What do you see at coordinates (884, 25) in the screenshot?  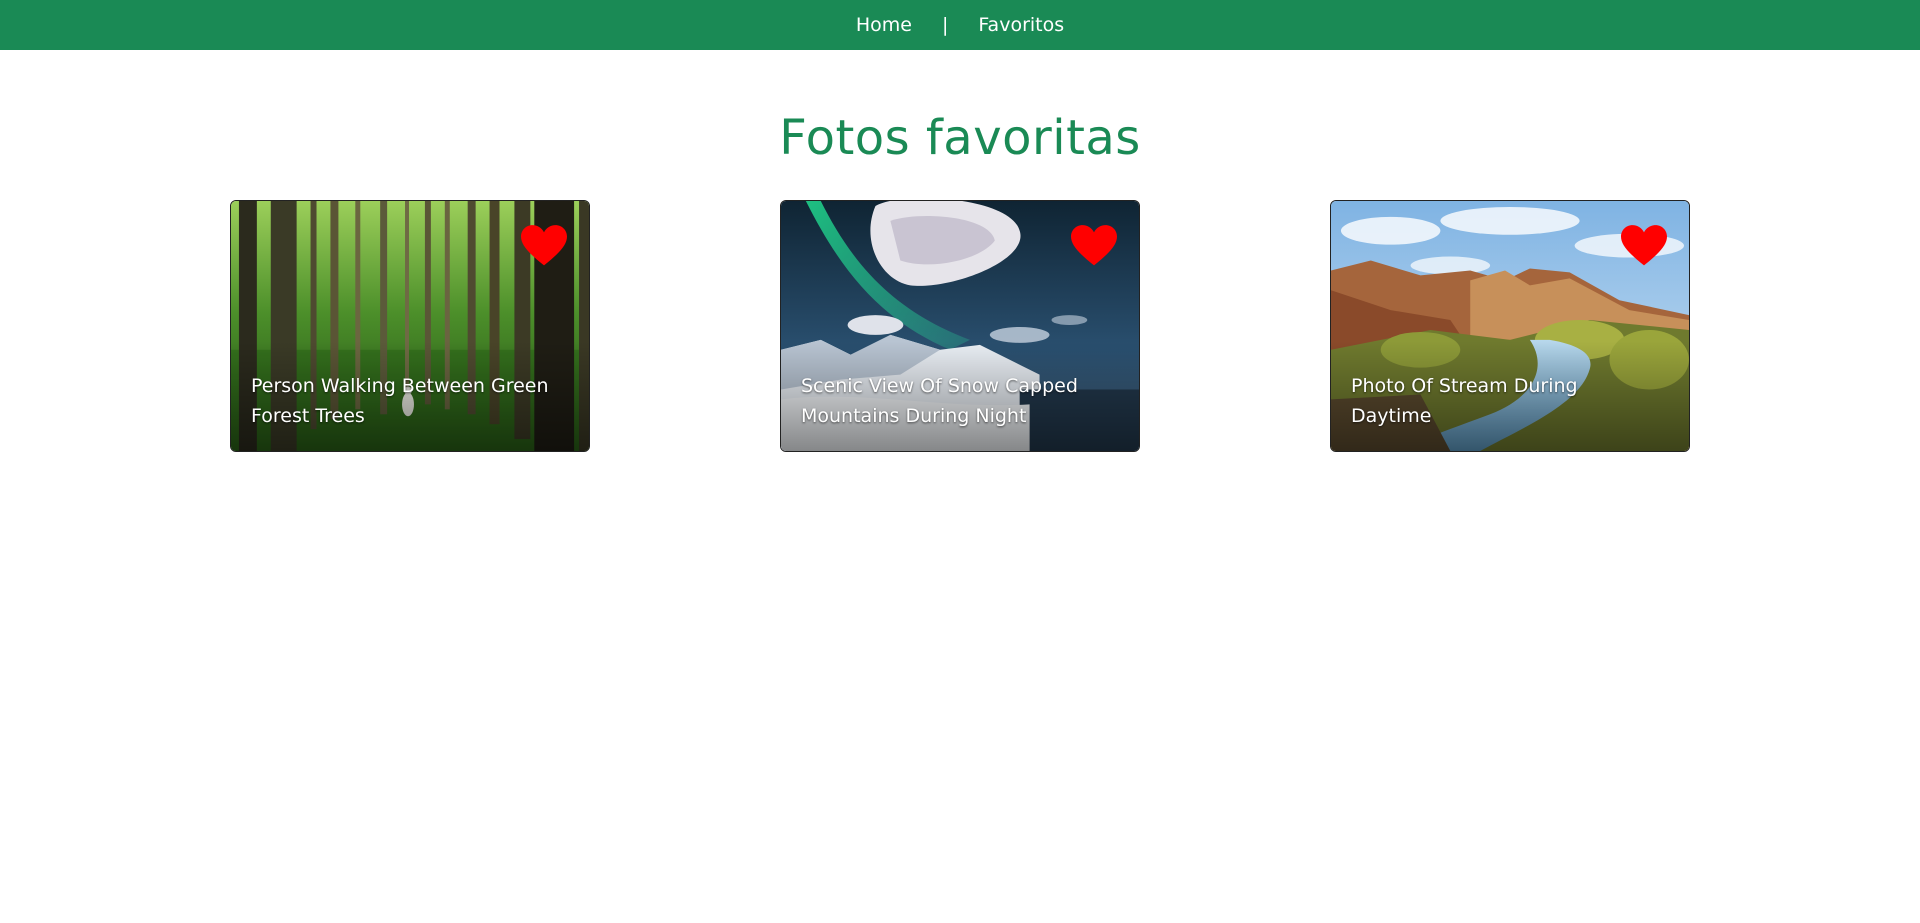 I see `nav-link-home: Home` at bounding box center [884, 25].